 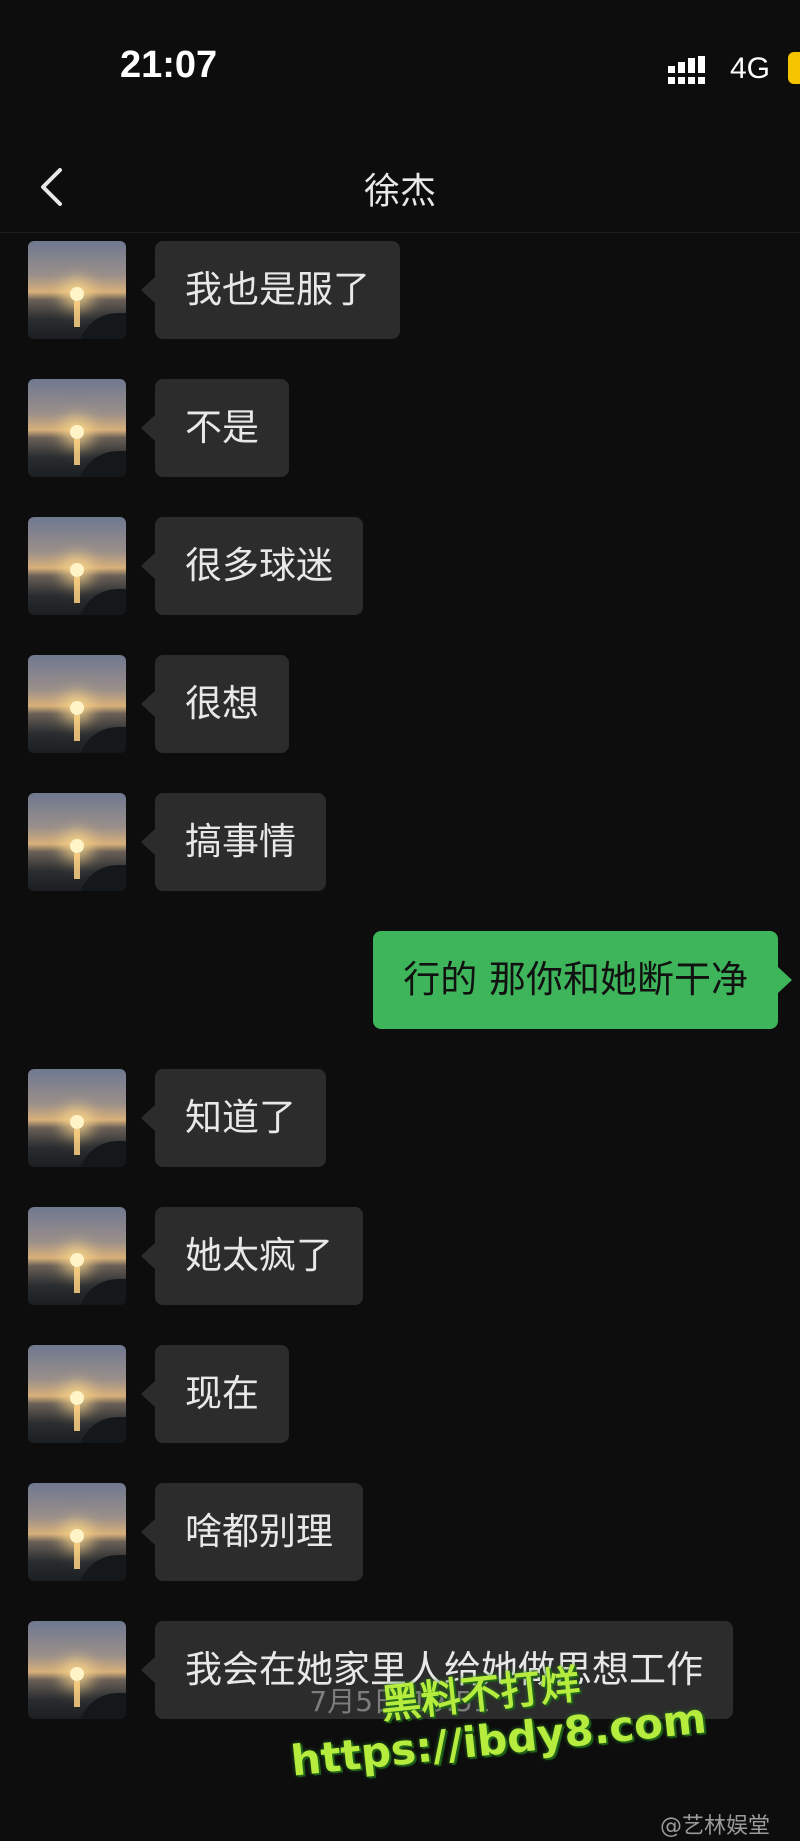 I want to click on status-bar: 21:07 4G, so click(x=400, y=70).